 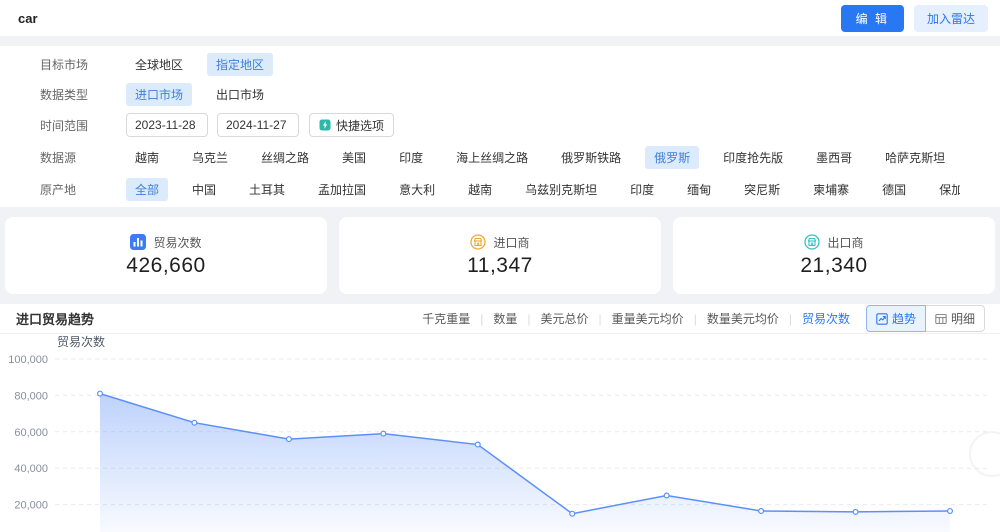 I want to click on trend-icon, so click(x=882, y=318).